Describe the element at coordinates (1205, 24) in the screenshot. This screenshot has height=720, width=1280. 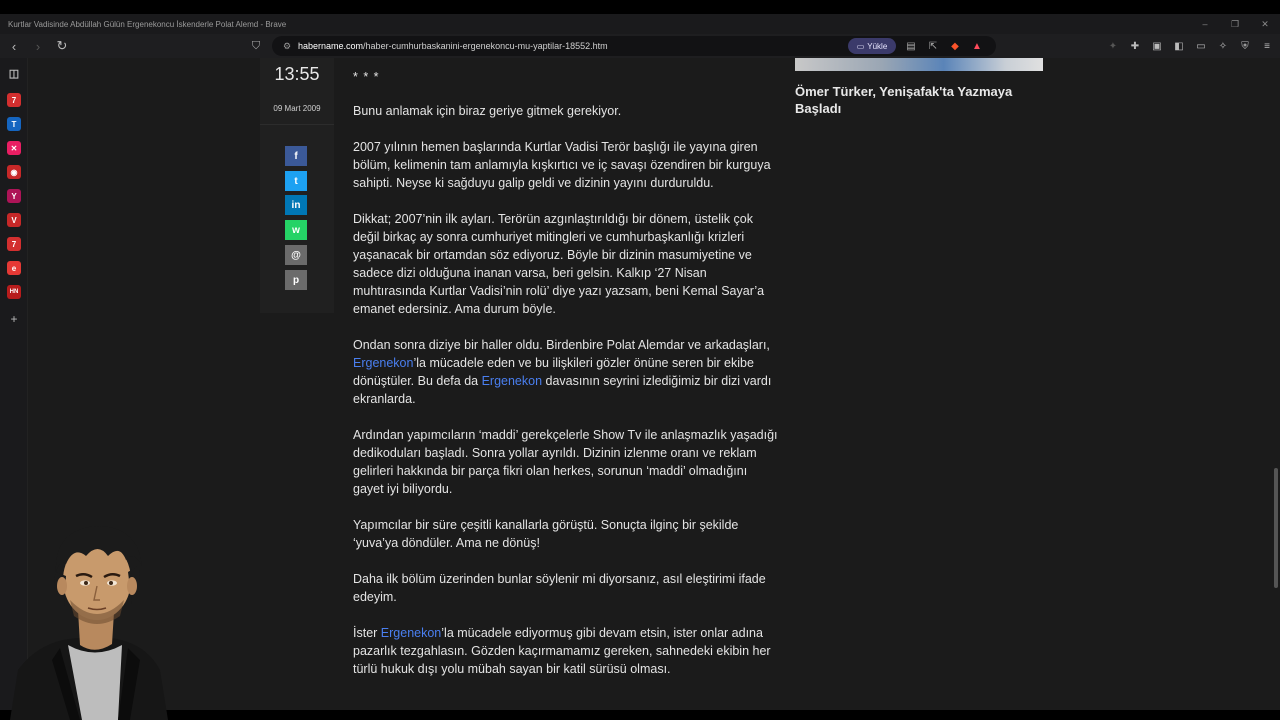
I see `minimize-icon: –` at that location.